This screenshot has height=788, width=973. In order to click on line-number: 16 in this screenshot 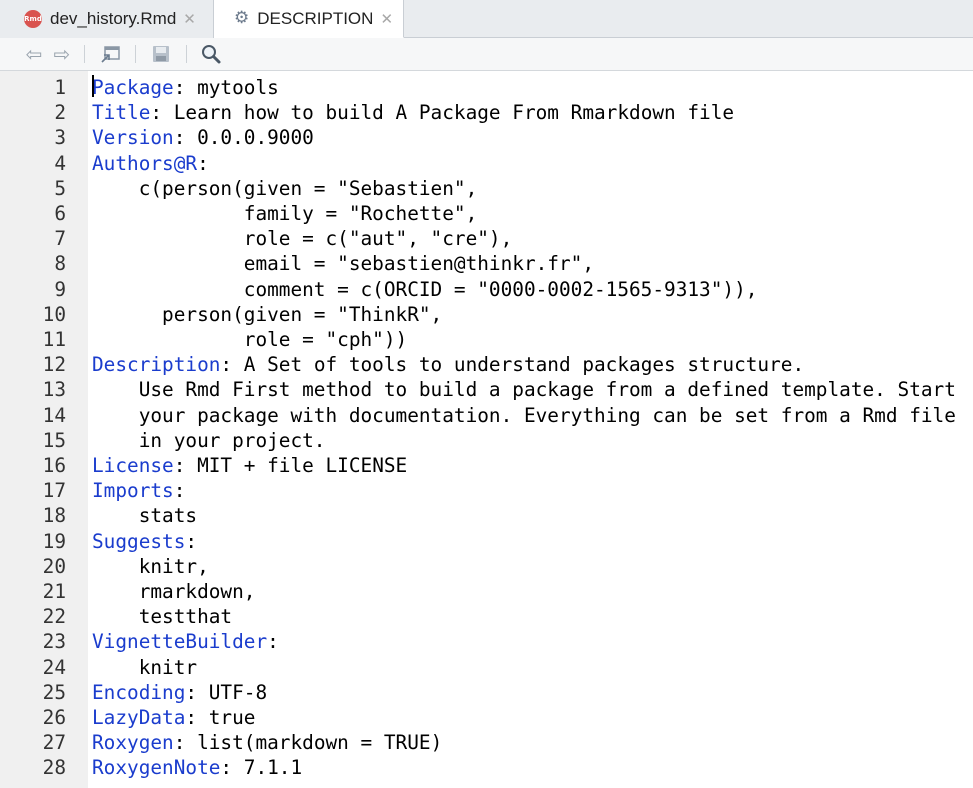, I will do `click(54, 465)`.